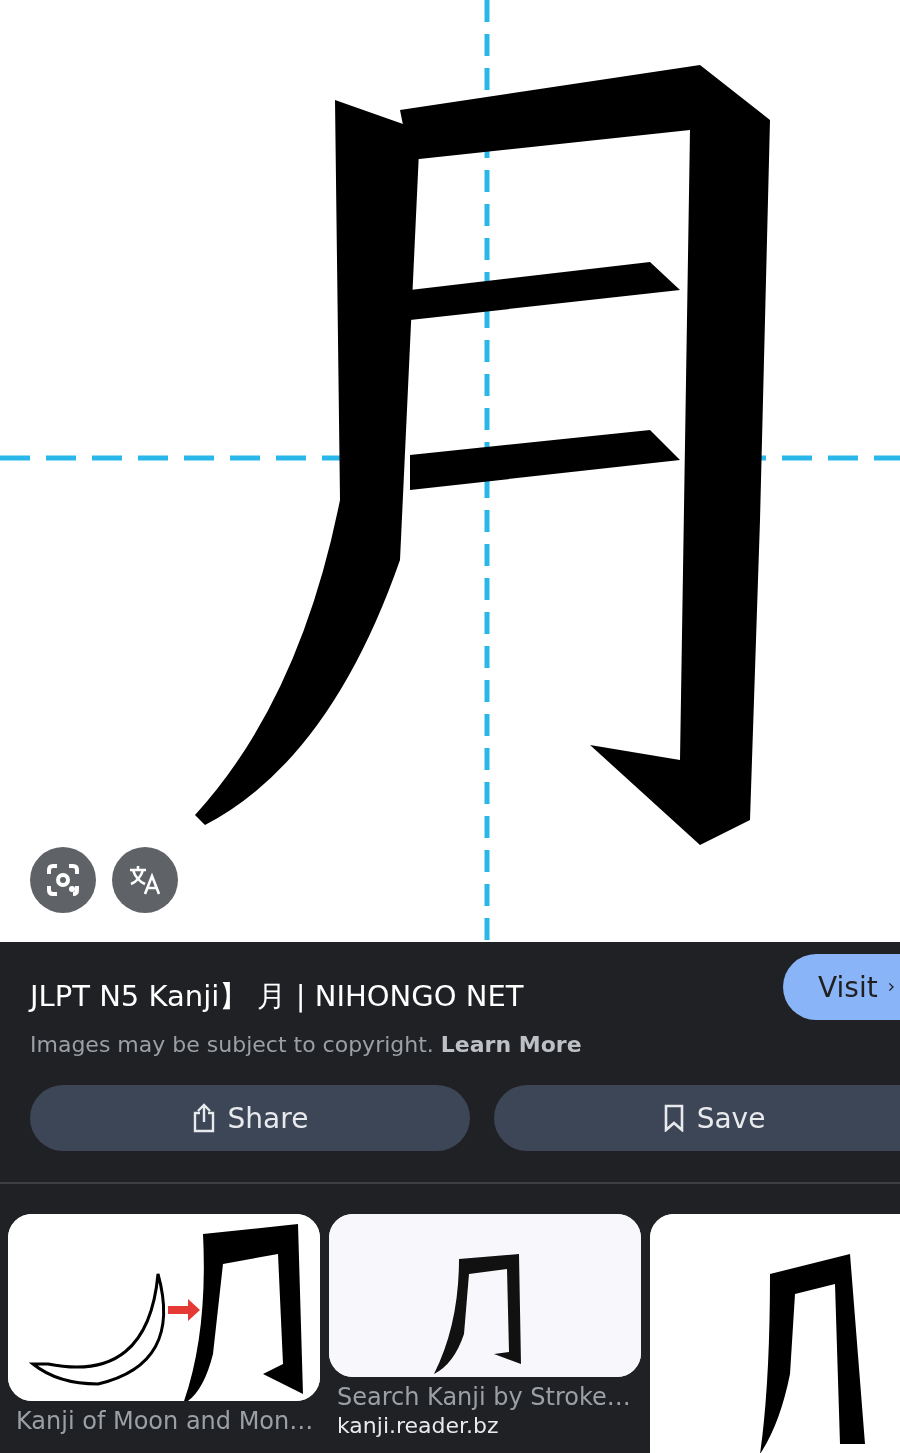  Describe the element at coordinates (277, 996) in the screenshot. I see `page-title: JLPT N5 Kanji】 月 | NIHONGO NET` at that location.